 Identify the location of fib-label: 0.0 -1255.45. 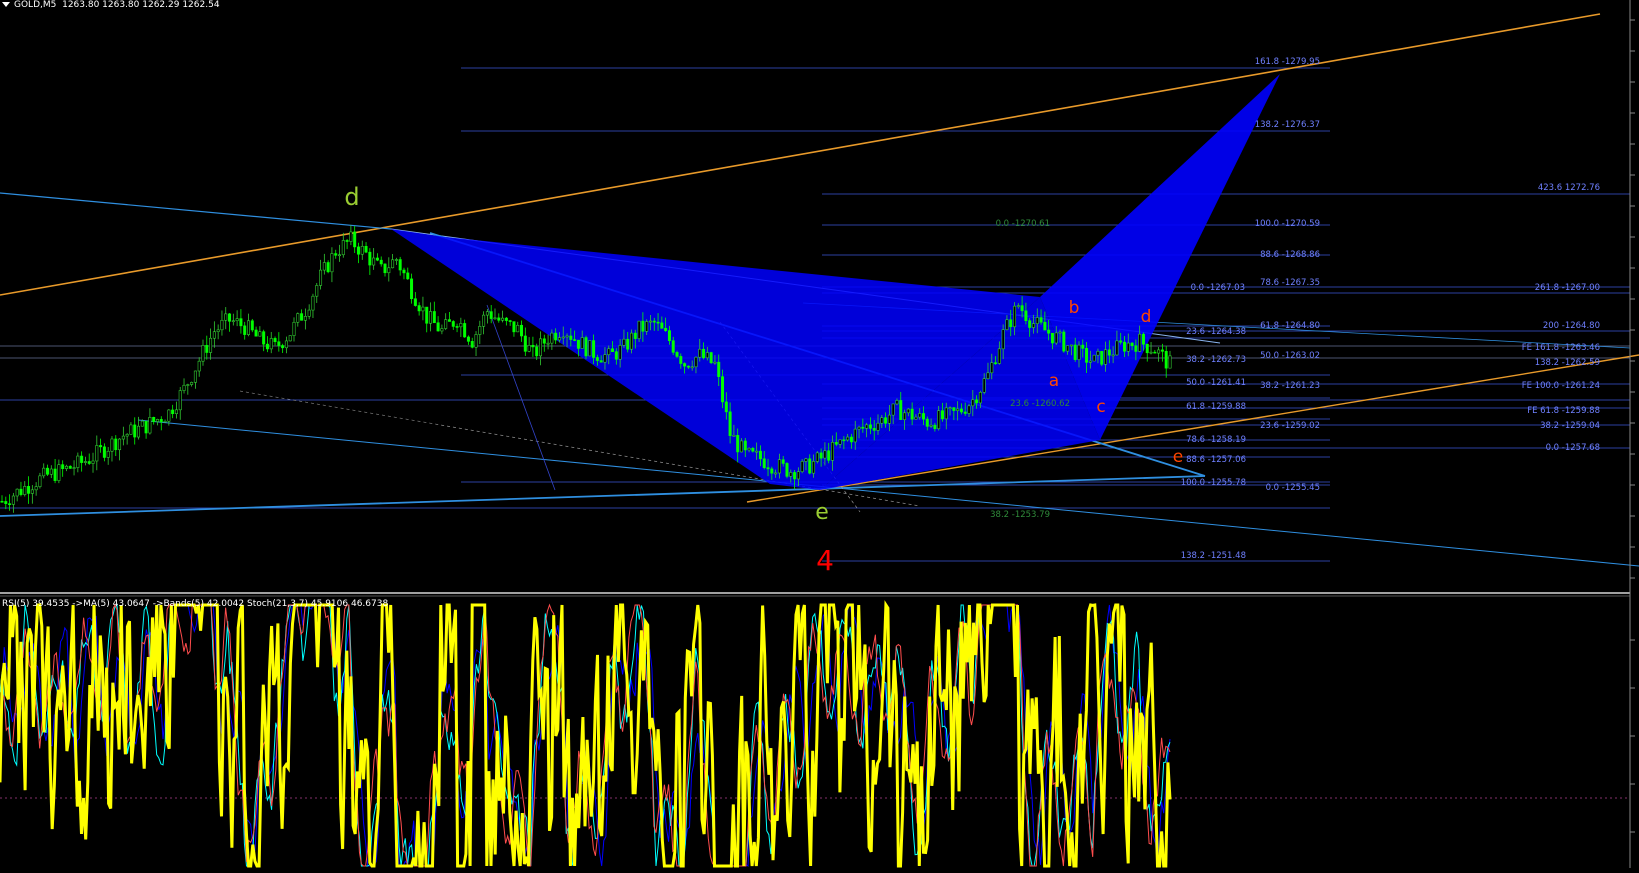
(1293, 488).